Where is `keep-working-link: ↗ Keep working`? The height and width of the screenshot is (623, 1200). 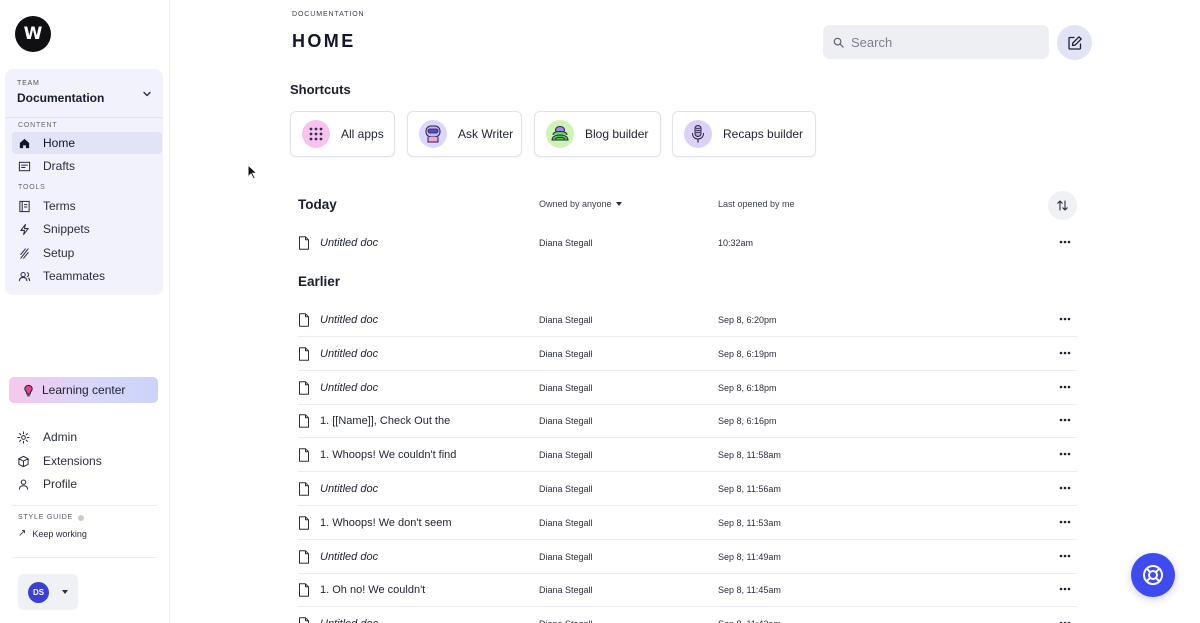
keep-working-link: ↗ Keep working is located at coordinates (52, 533).